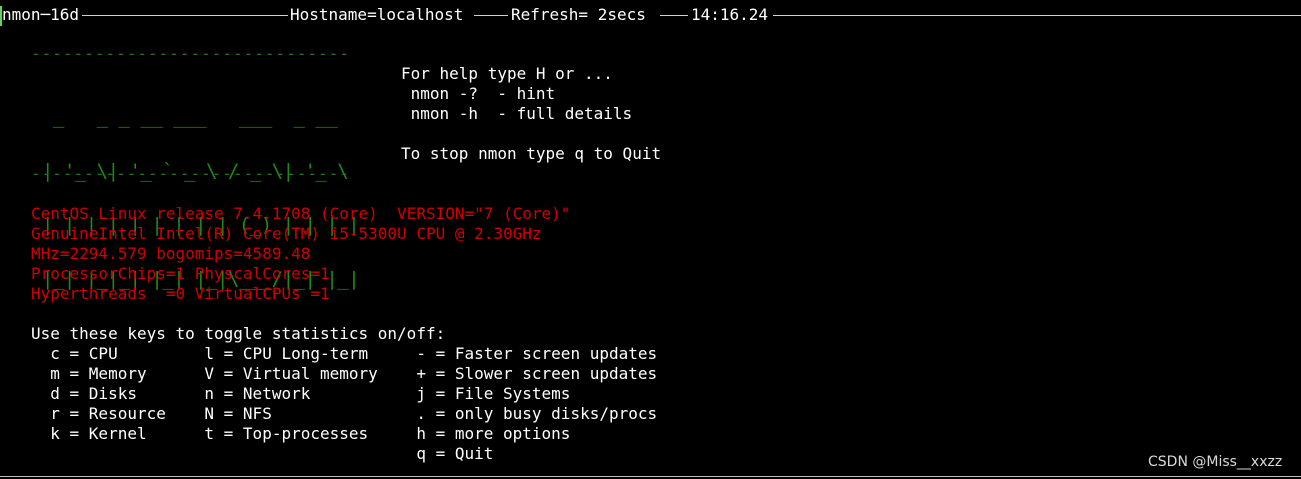 This screenshot has width=1301, height=479. What do you see at coordinates (195, 117) in the screenshot?
I see `logo-art-line: _ _ _ __ ___ ___ _ __` at bounding box center [195, 117].